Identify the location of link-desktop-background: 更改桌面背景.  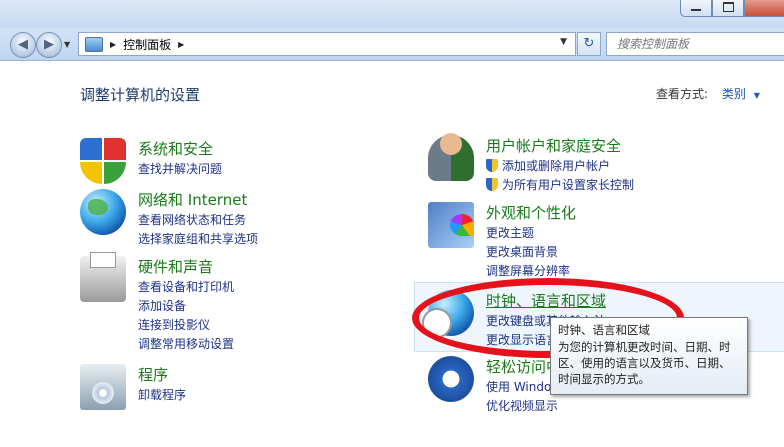
(528, 252).